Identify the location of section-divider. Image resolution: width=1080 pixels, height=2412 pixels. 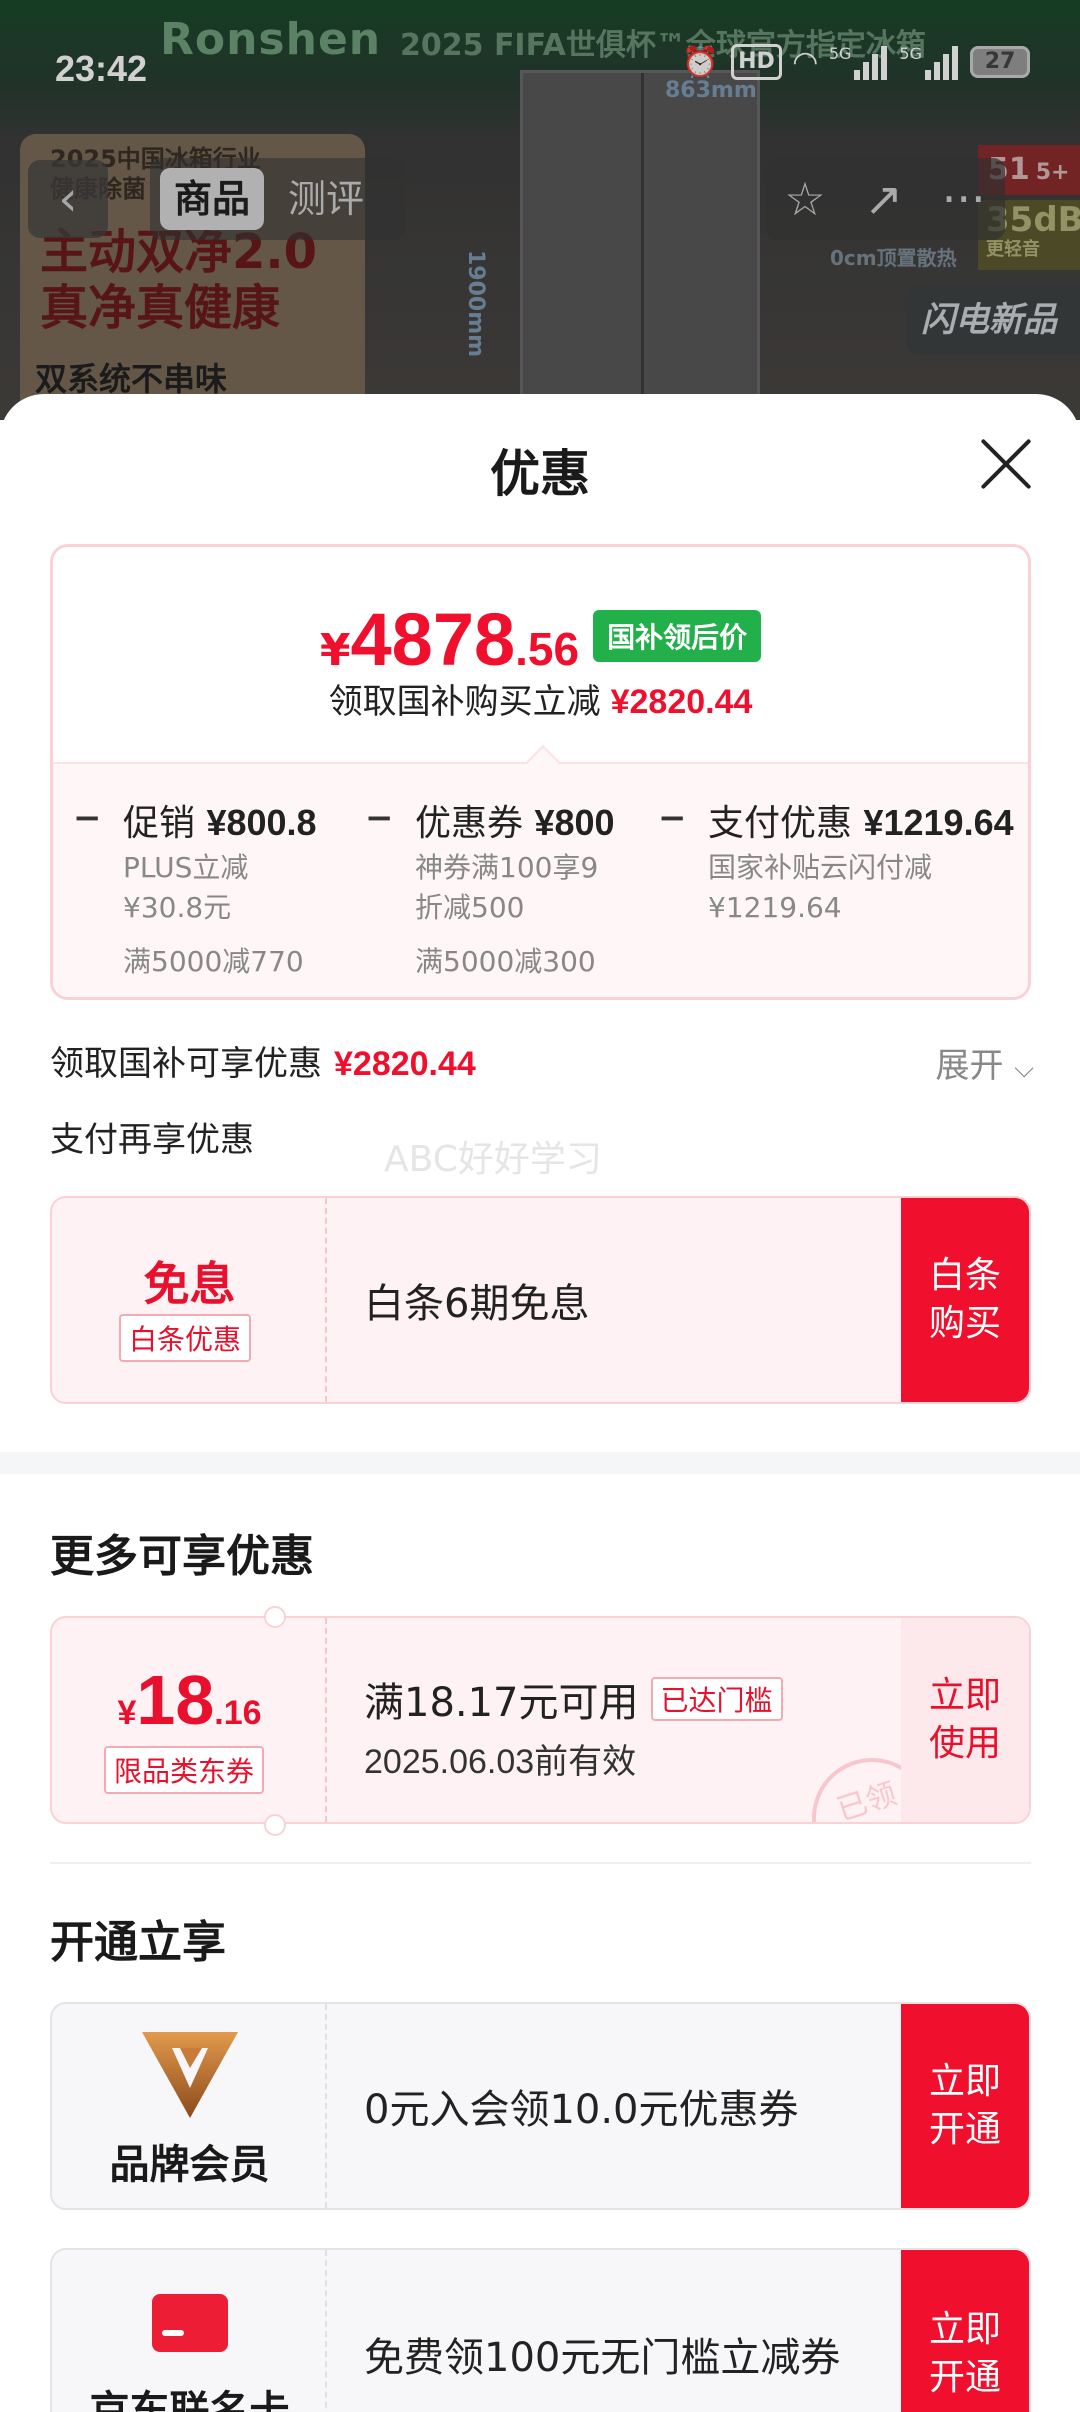
(540, 1463).